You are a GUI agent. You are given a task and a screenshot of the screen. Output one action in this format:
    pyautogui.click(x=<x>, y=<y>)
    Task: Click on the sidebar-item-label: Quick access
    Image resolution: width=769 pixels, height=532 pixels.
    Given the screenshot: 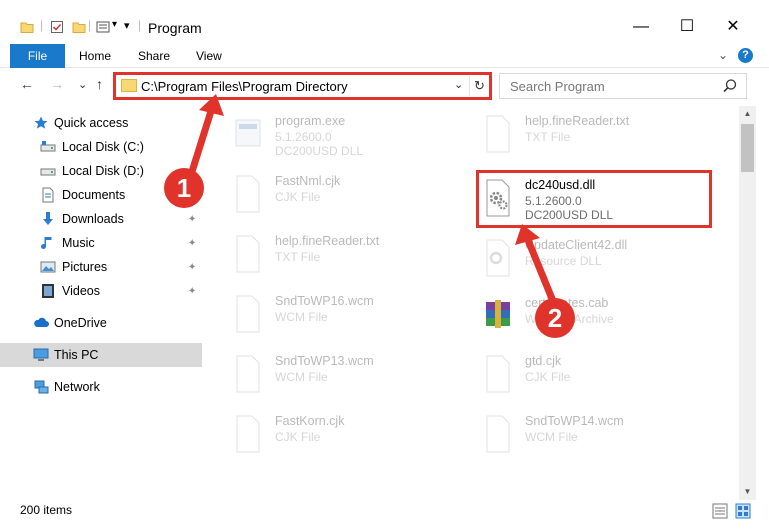 What is the action you would take?
    pyautogui.click(x=91, y=123)
    